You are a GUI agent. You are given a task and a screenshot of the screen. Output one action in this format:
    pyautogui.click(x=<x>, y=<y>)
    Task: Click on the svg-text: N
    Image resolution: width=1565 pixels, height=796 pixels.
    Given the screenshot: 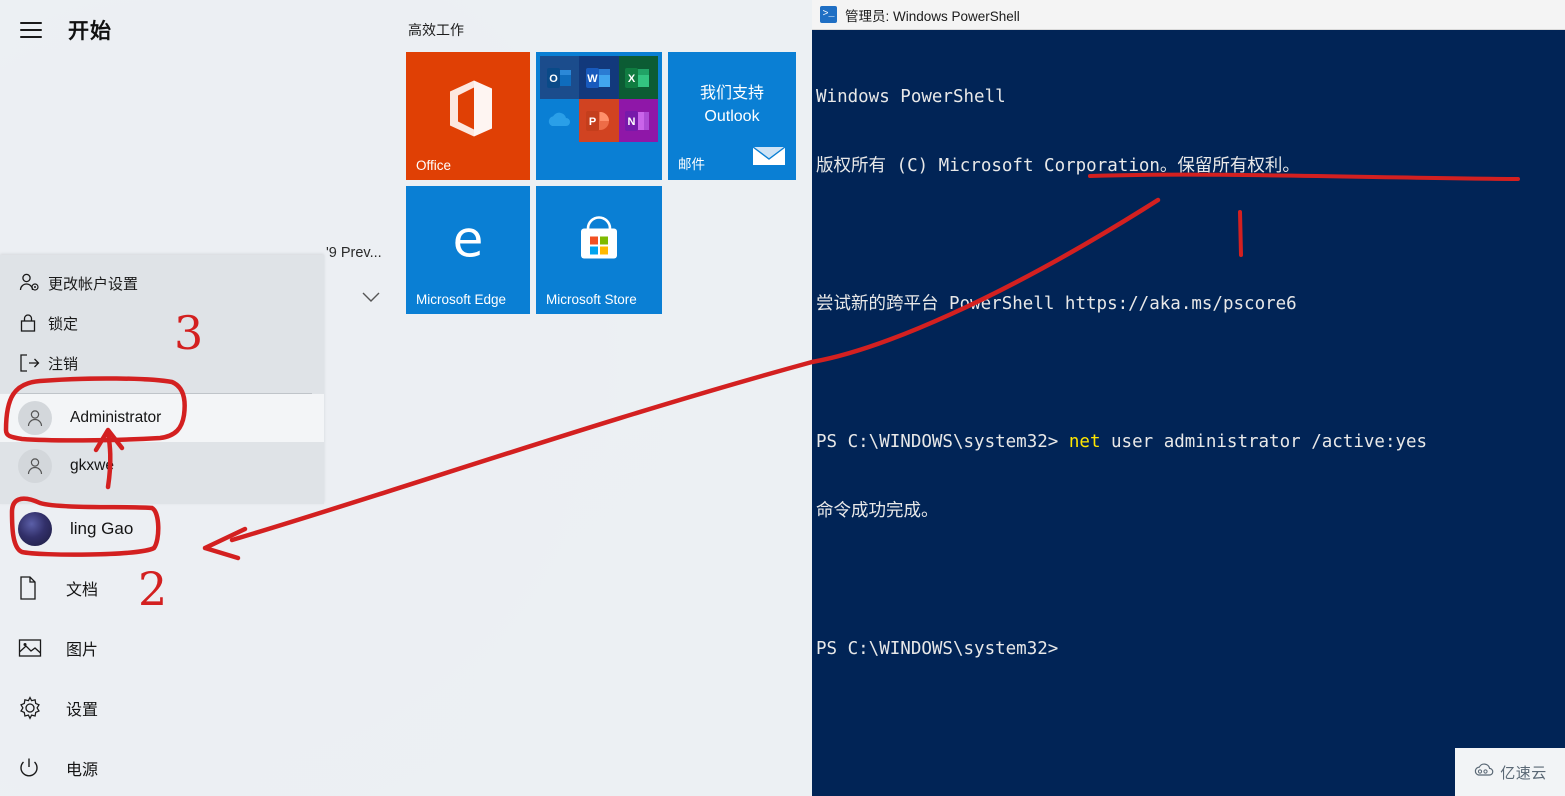 What is the action you would take?
    pyautogui.click(x=632, y=122)
    